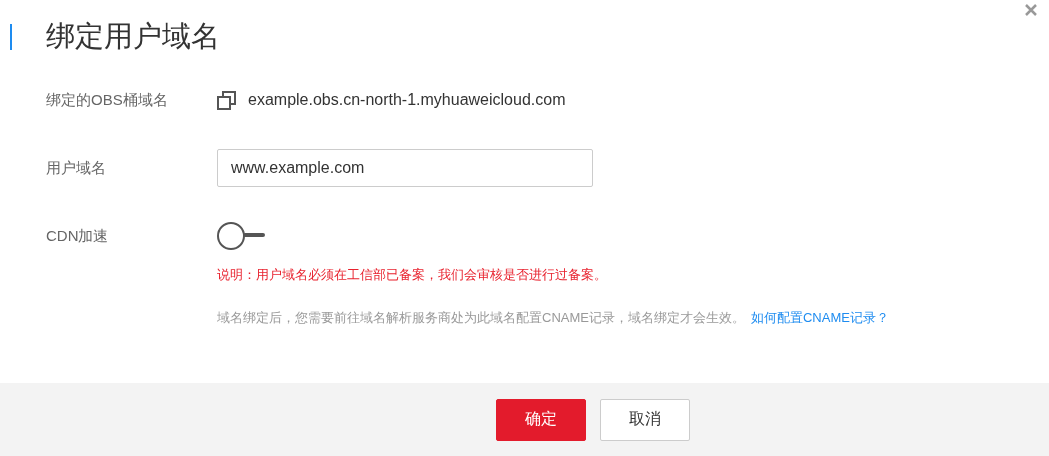 The width and height of the screenshot is (1049, 456). I want to click on hint-text: 域名绑定后，您需要前往域名解析服务商处为此域名配置CNAME记录，域名绑定才会生效。, so click(481, 317).